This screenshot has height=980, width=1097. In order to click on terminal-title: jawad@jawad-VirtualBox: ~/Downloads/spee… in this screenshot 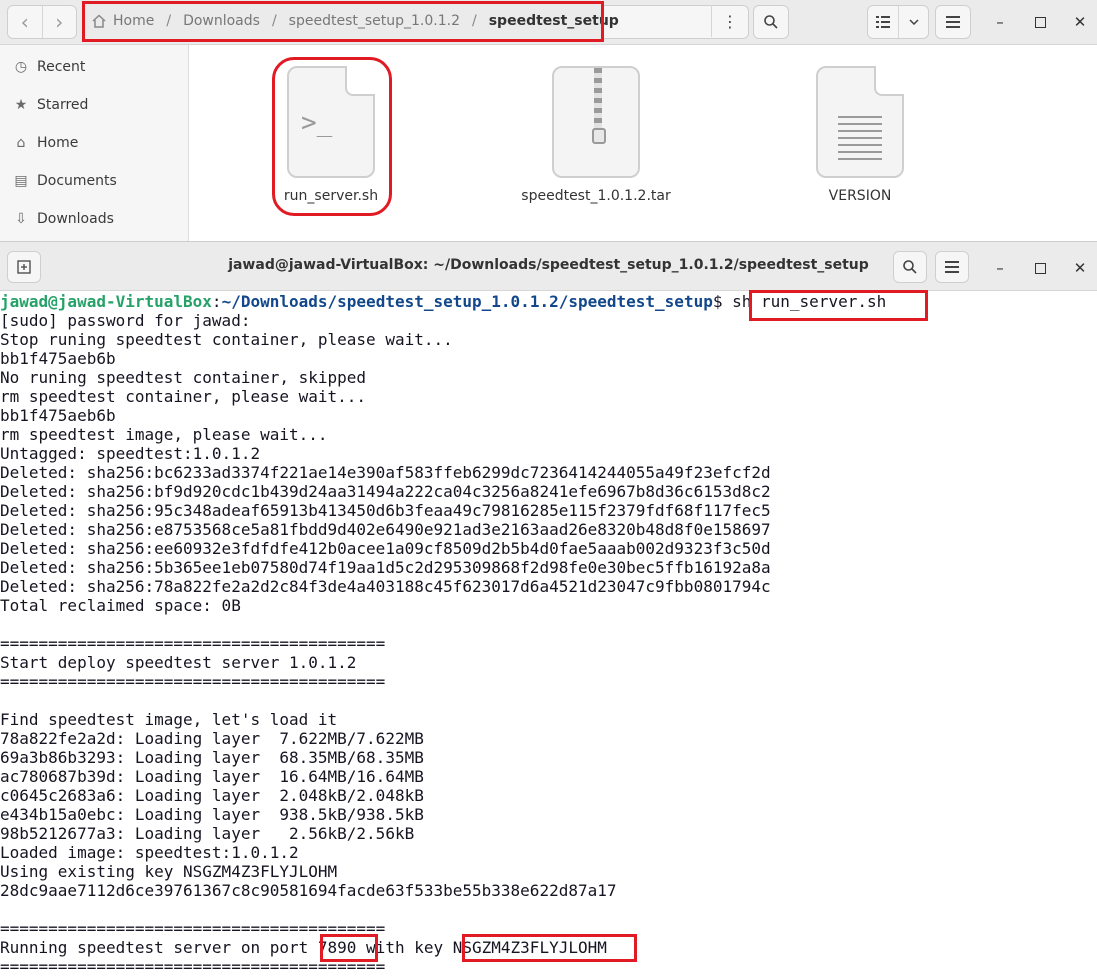, I will do `click(548, 265)`.